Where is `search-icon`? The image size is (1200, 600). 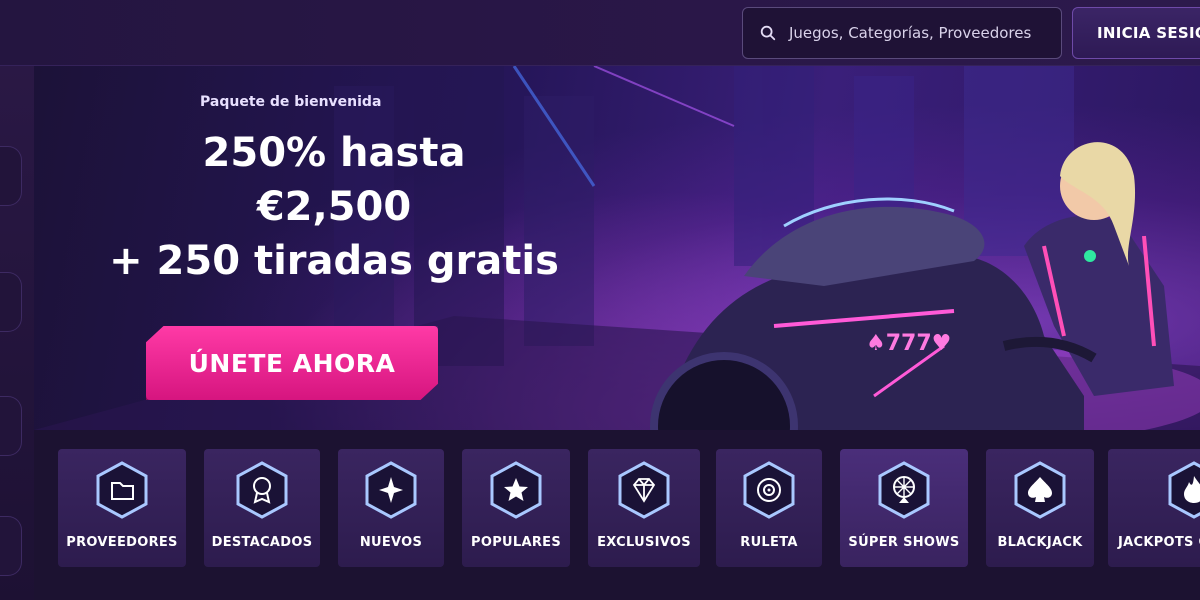 search-icon is located at coordinates (768, 33).